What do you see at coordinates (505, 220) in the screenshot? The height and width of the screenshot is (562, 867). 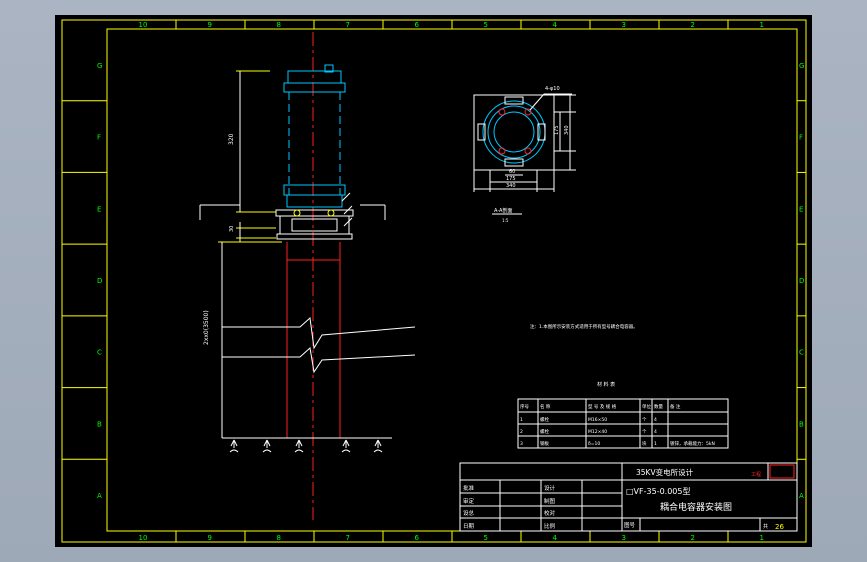 I see `plan-scale-label: 1:5` at bounding box center [505, 220].